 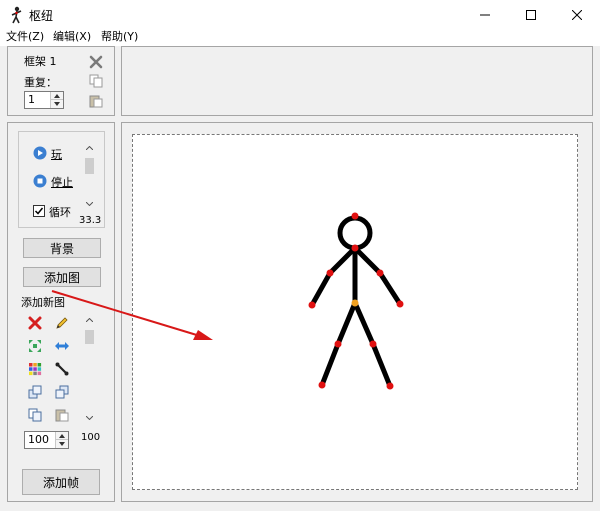 I want to click on close-button, so click(x=577, y=15).